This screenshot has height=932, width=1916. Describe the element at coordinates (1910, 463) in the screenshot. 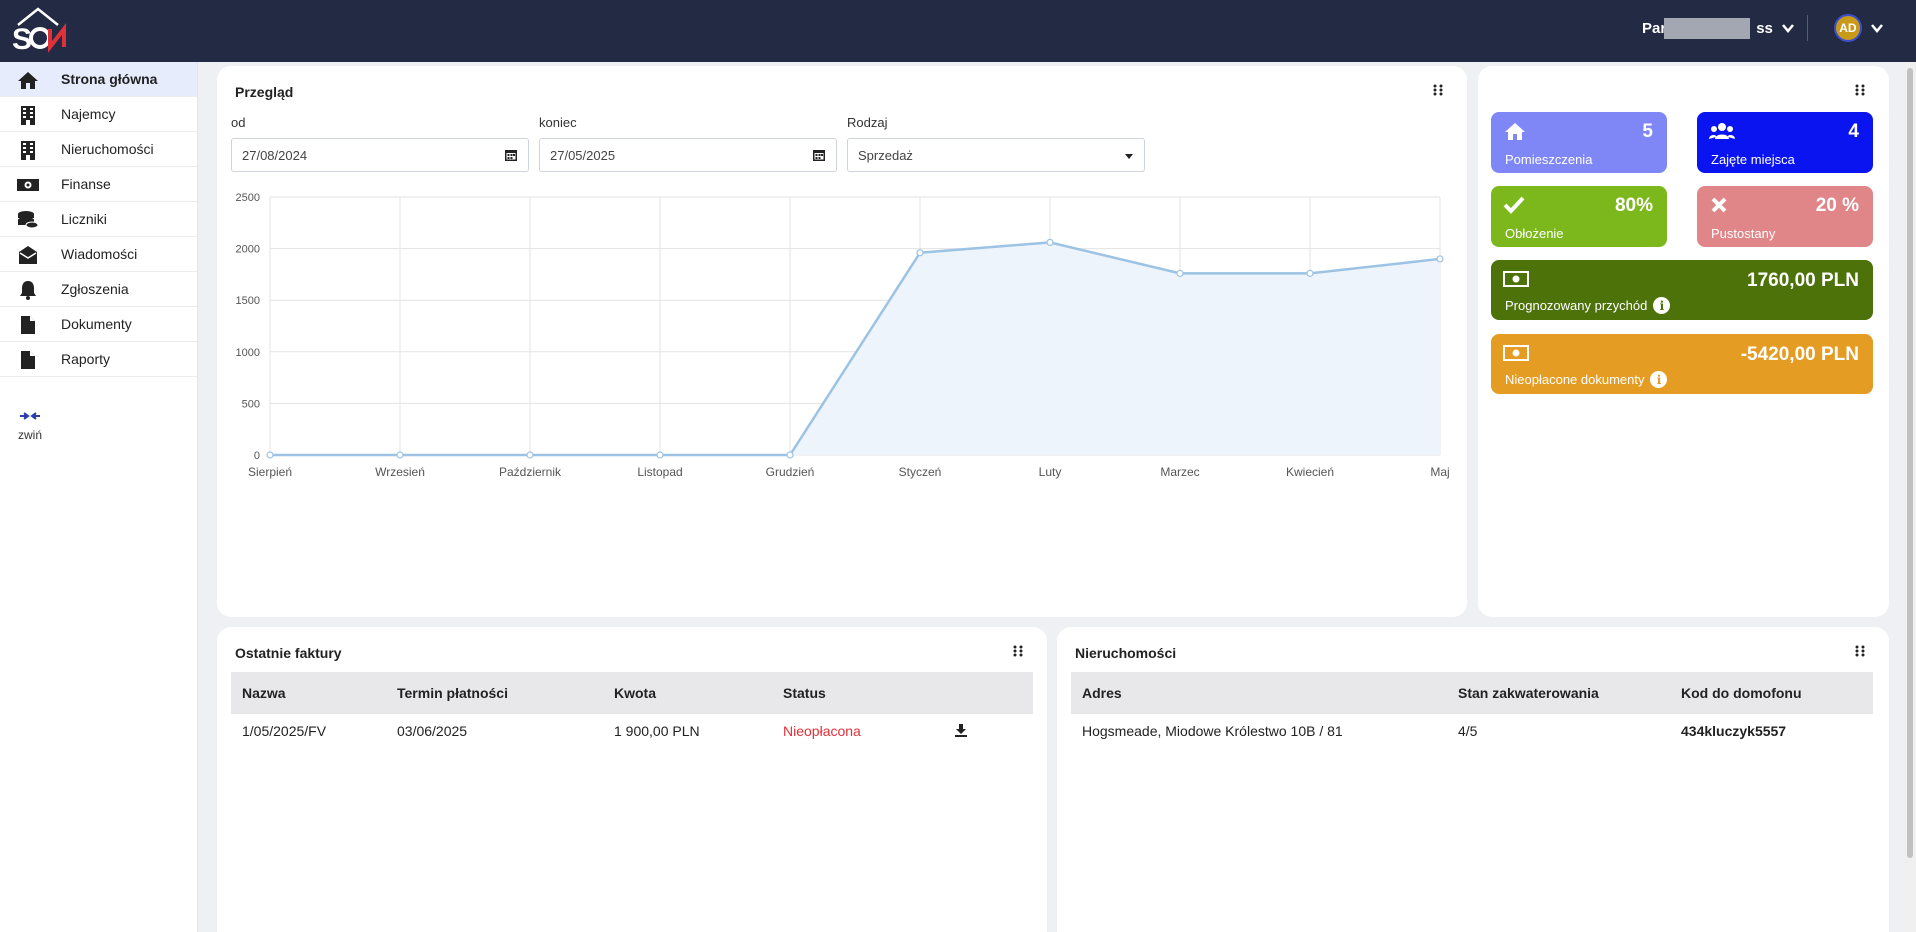

I see `scrollbar-thumb` at that location.